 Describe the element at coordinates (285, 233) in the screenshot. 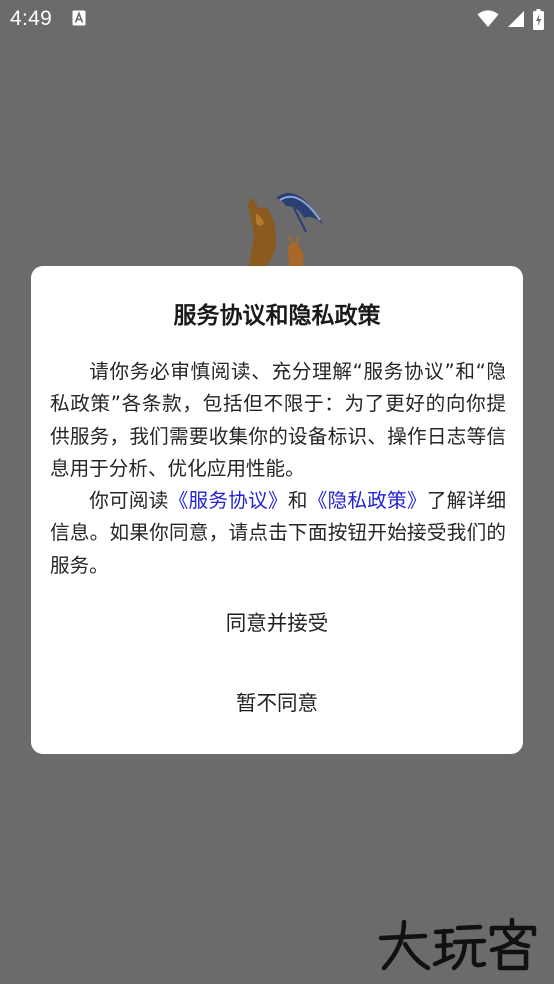

I see `kangaroo-umbrella-logo` at that location.